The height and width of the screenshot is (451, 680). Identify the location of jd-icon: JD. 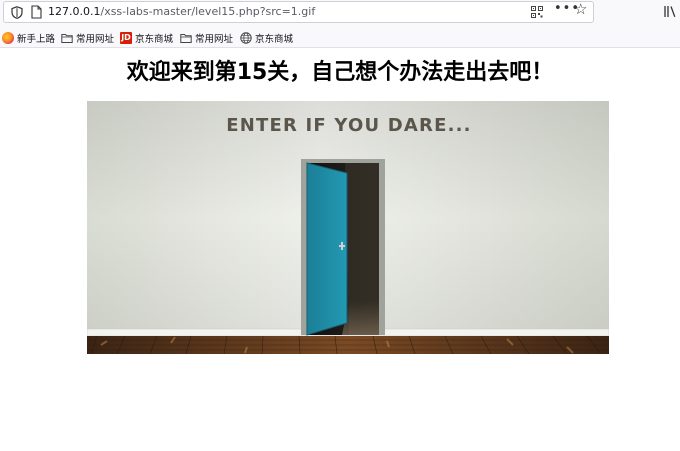
(126, 37).